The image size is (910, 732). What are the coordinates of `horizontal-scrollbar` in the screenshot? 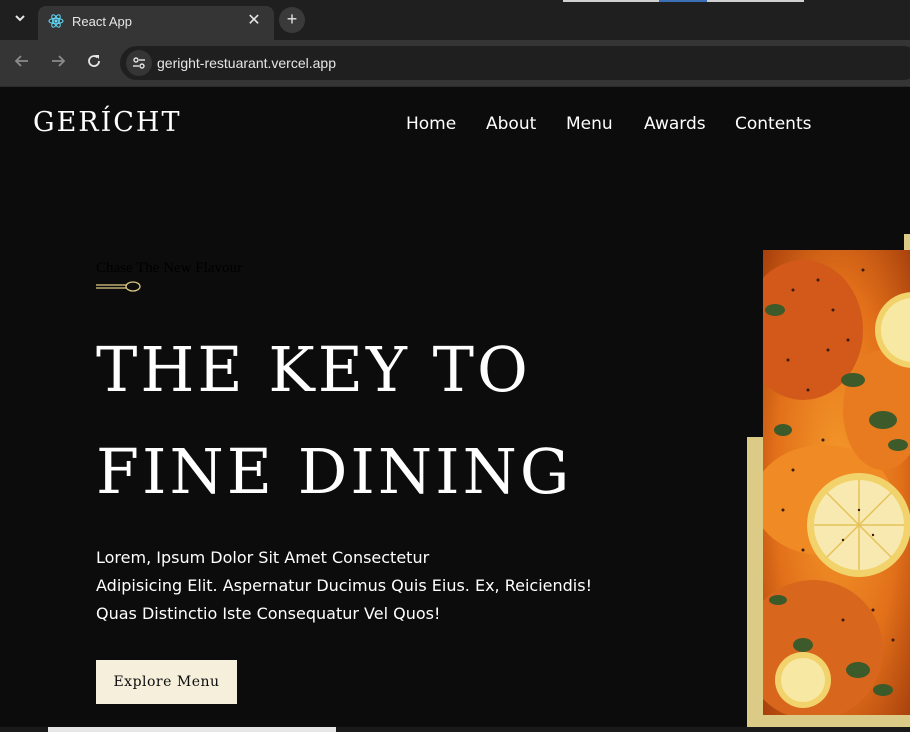 It's located at (455, 729).